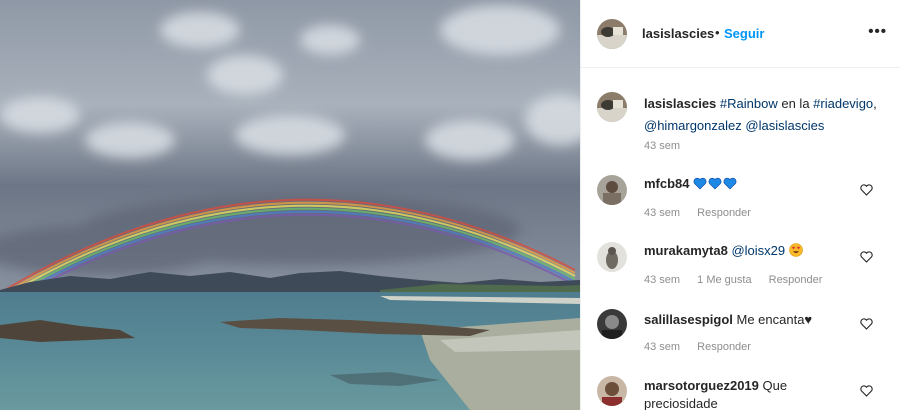 The width and height of the screenshot is (900, 410). Describe the element at coordinates (795, 103) in the screenshot. I see `caption-mid-text: en la` at that location.